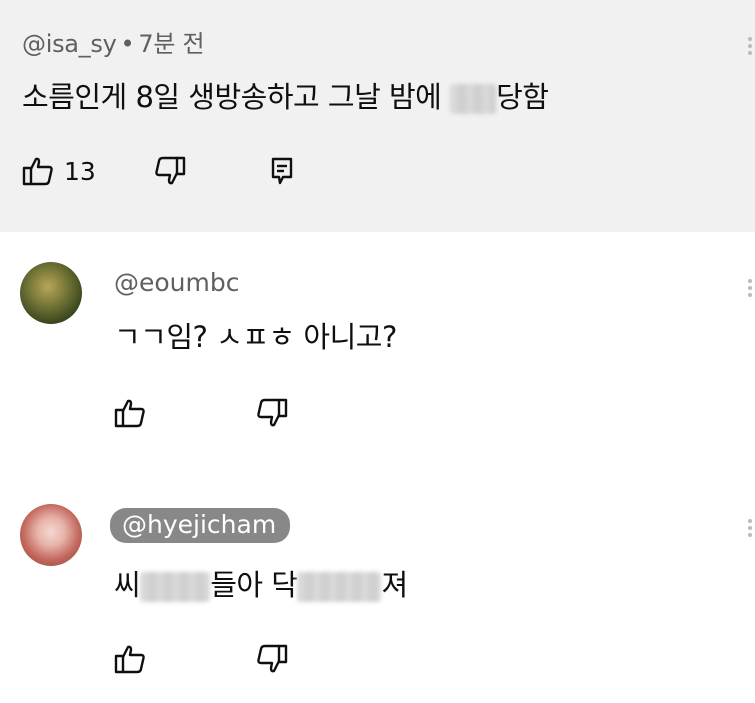 The height and width of the screenshot is (703, 755). I want to click on reply-text-part3: 져, so click(394, 585).